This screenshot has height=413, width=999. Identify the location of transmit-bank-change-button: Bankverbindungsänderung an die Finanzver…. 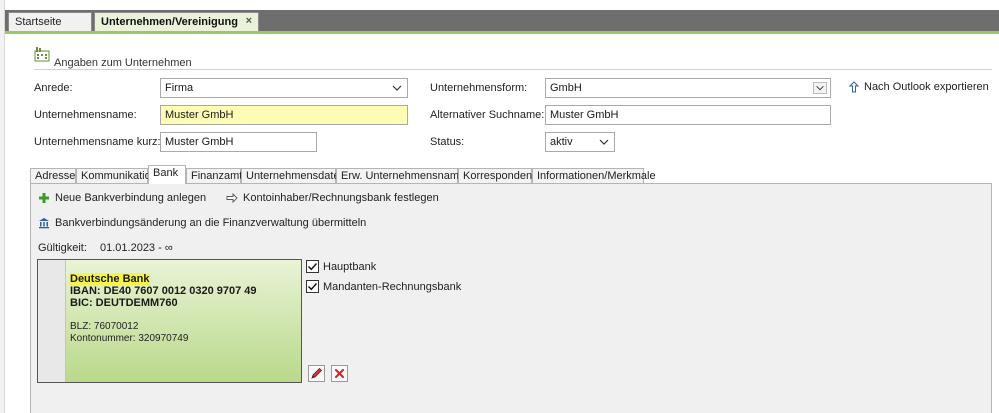
(202, 223).